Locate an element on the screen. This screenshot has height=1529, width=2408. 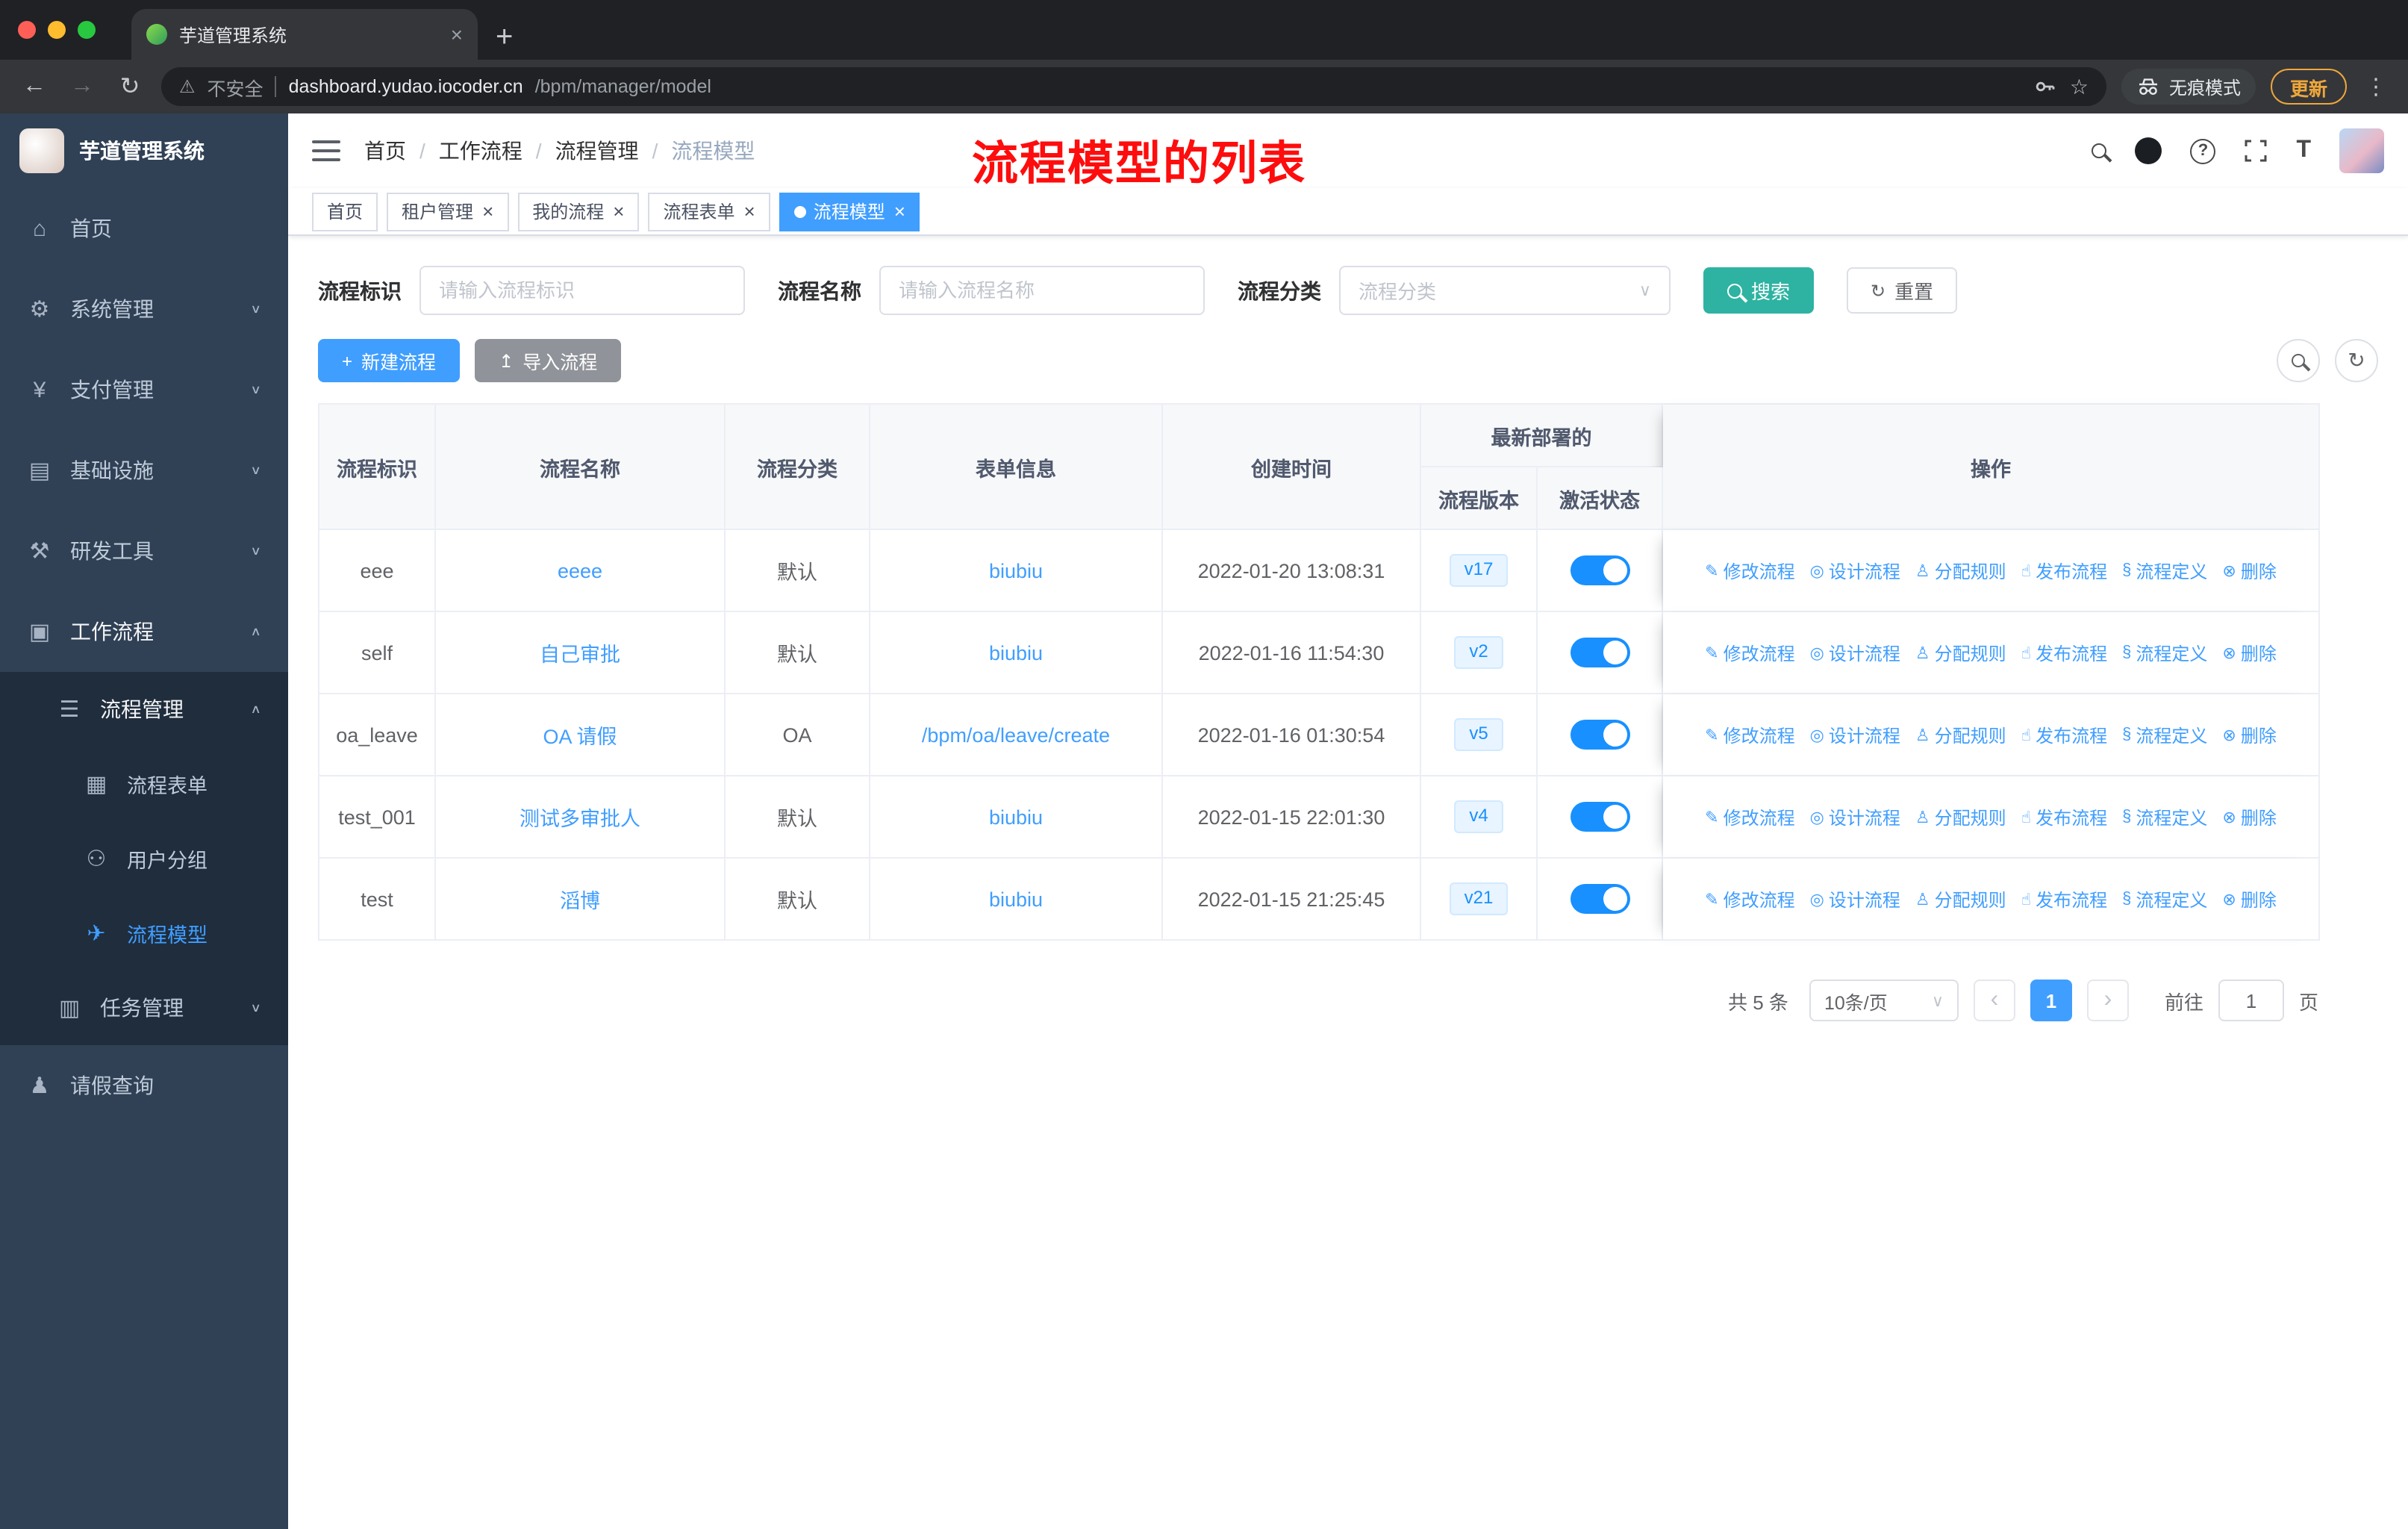
sidebar-item: ♟ 请假查询 is located at coordinates (144, 1085).